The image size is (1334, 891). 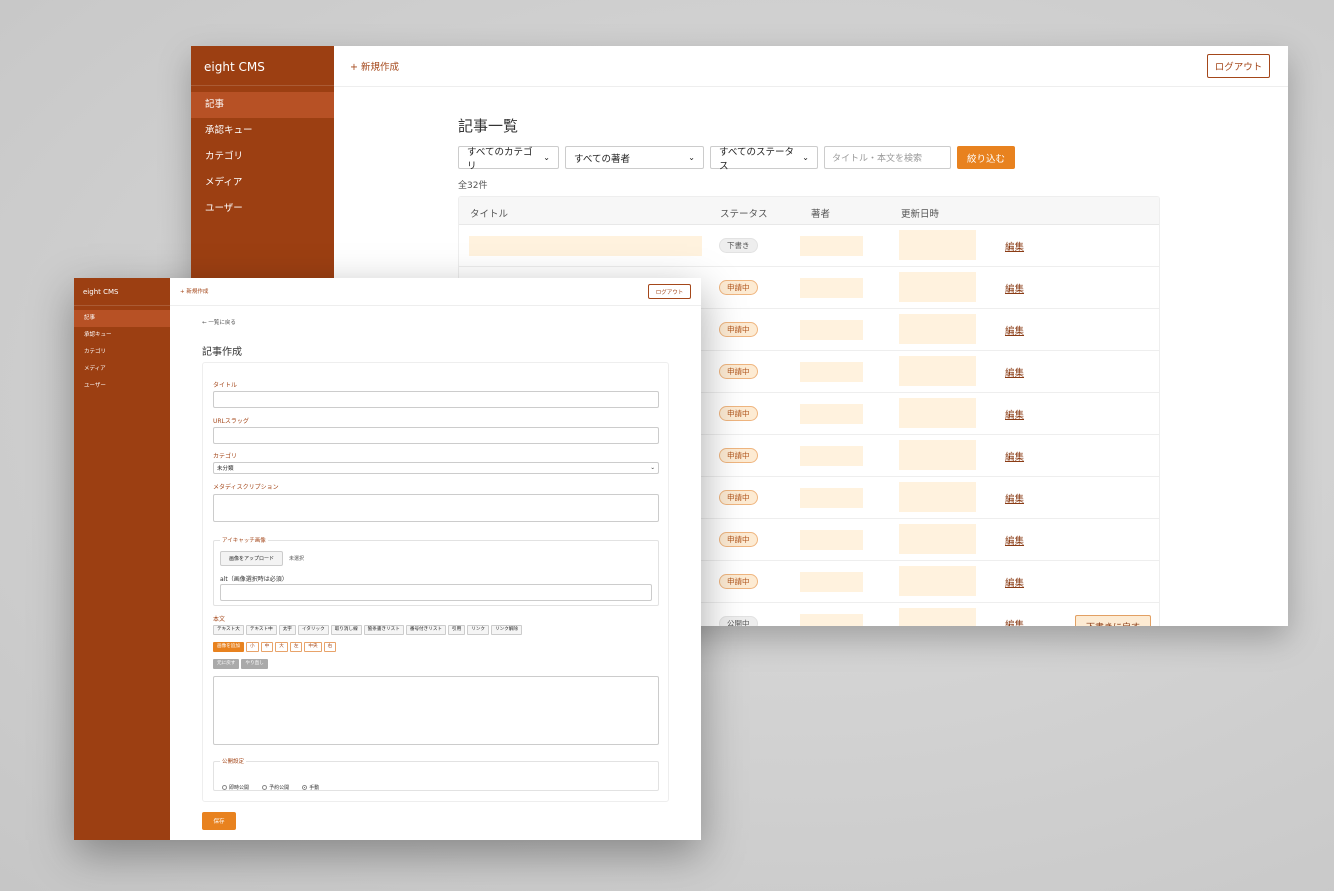 I want to click on revert-to-draft-button: 下書きに戻す, so click(x=1113, y=620).